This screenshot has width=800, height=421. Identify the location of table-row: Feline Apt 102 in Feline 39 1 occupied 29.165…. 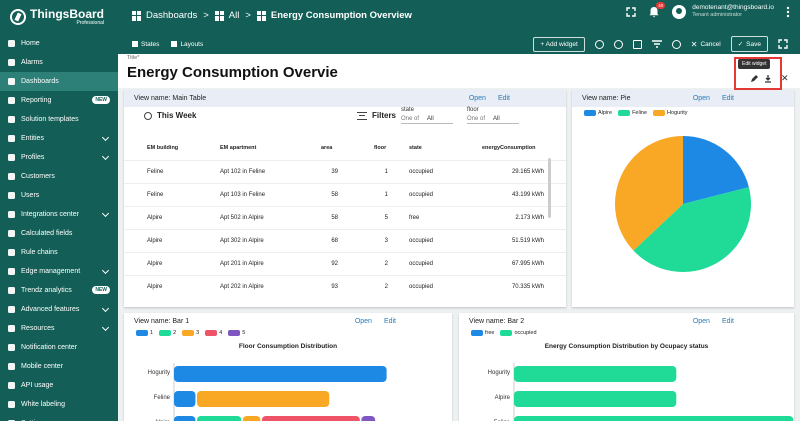
(345, 171).